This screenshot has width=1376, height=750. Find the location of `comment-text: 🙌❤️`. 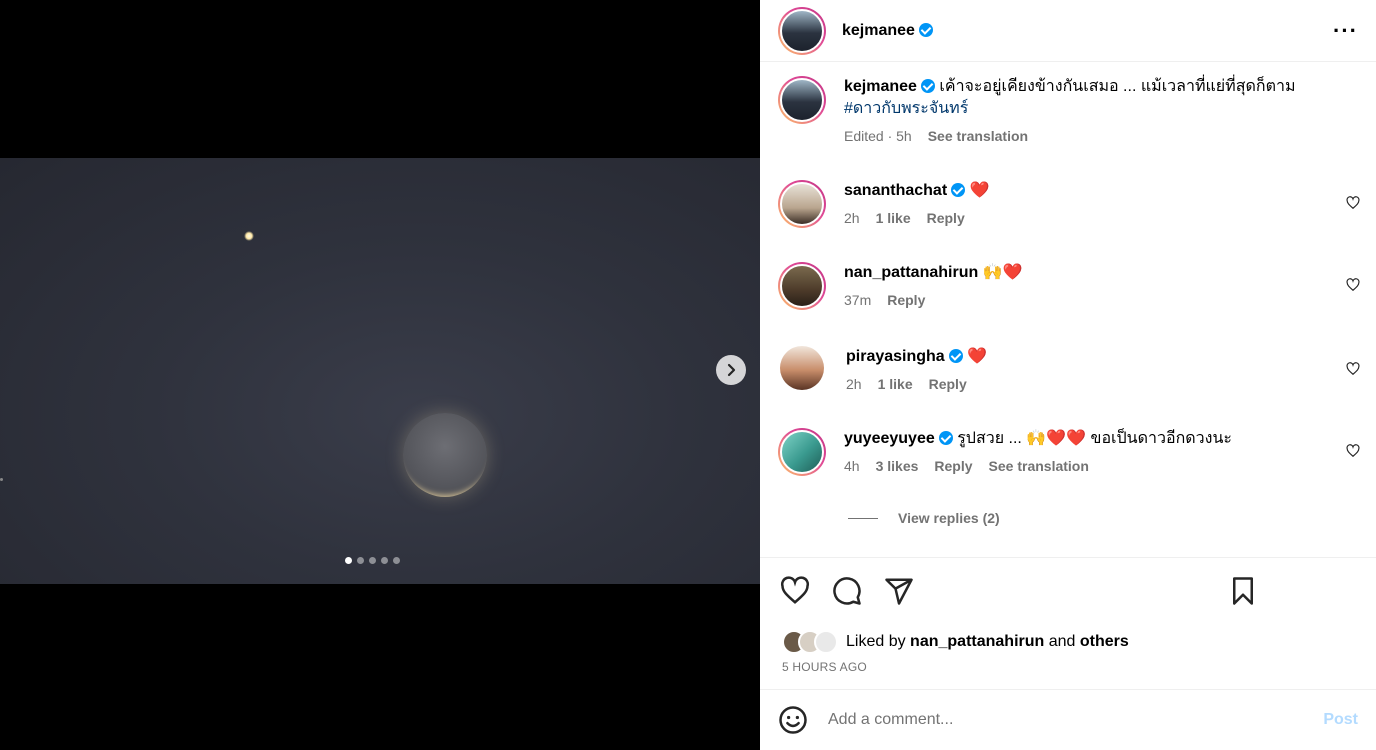

comment-text: 🙌❤️ is located at coordinates (1002, 272).